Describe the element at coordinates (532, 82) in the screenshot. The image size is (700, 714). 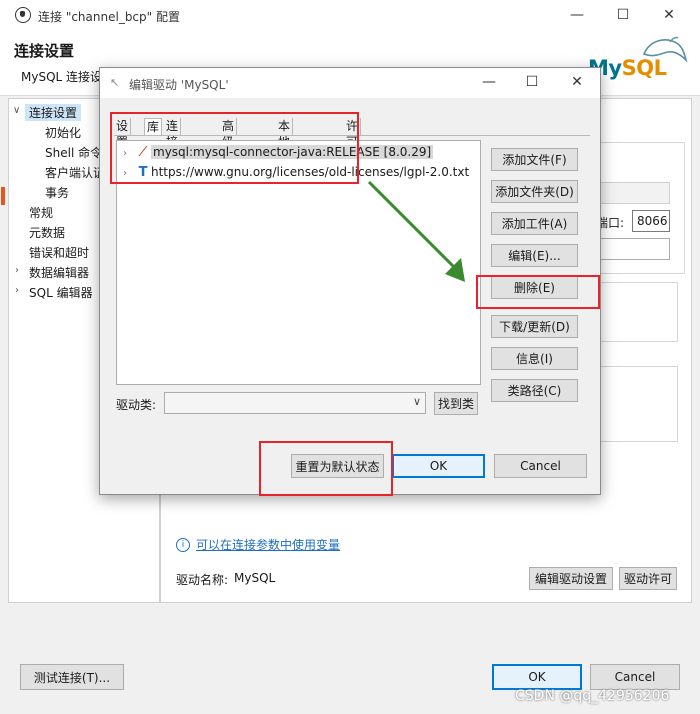
I see `dialog-maximize-icon: ☐` at that location.